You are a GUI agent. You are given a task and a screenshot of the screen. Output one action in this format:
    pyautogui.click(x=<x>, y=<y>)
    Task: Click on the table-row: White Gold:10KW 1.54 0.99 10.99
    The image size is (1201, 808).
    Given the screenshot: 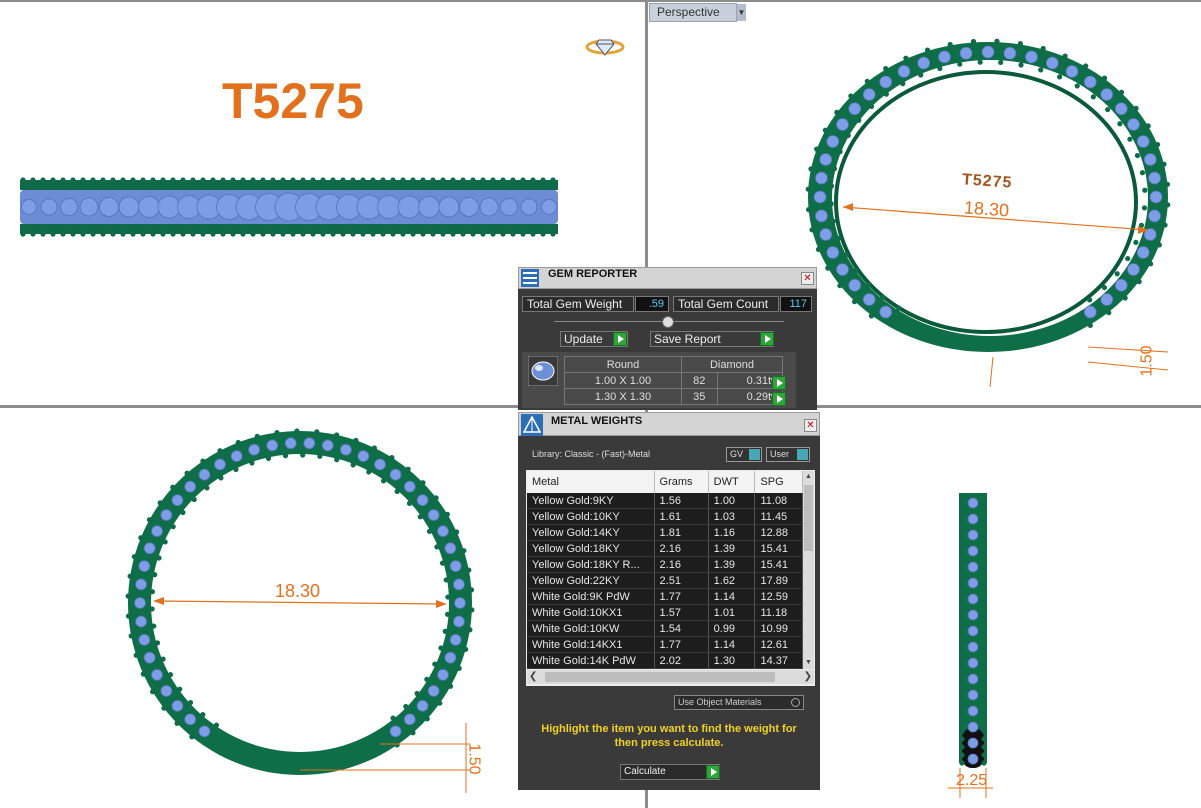 What is the action you would take?
    pyautogui.click(x=665, y=628)
    